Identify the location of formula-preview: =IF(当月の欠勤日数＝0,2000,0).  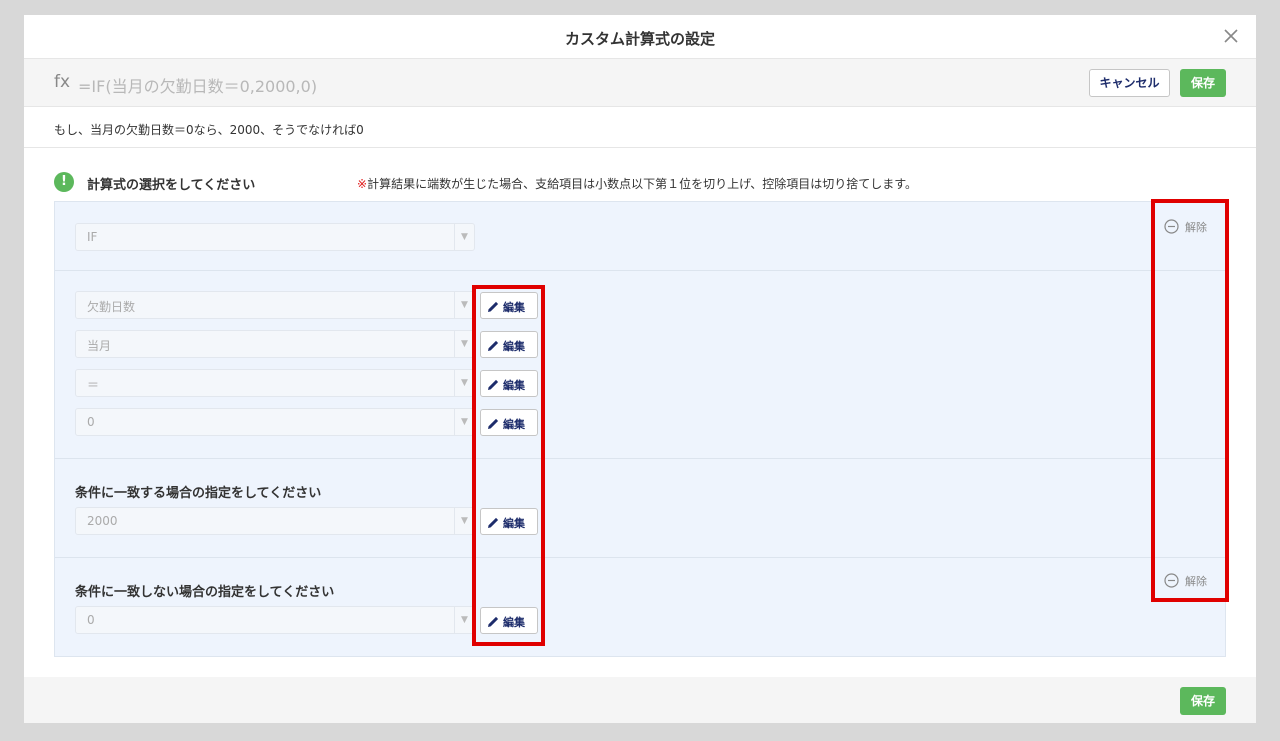
(198, 86).